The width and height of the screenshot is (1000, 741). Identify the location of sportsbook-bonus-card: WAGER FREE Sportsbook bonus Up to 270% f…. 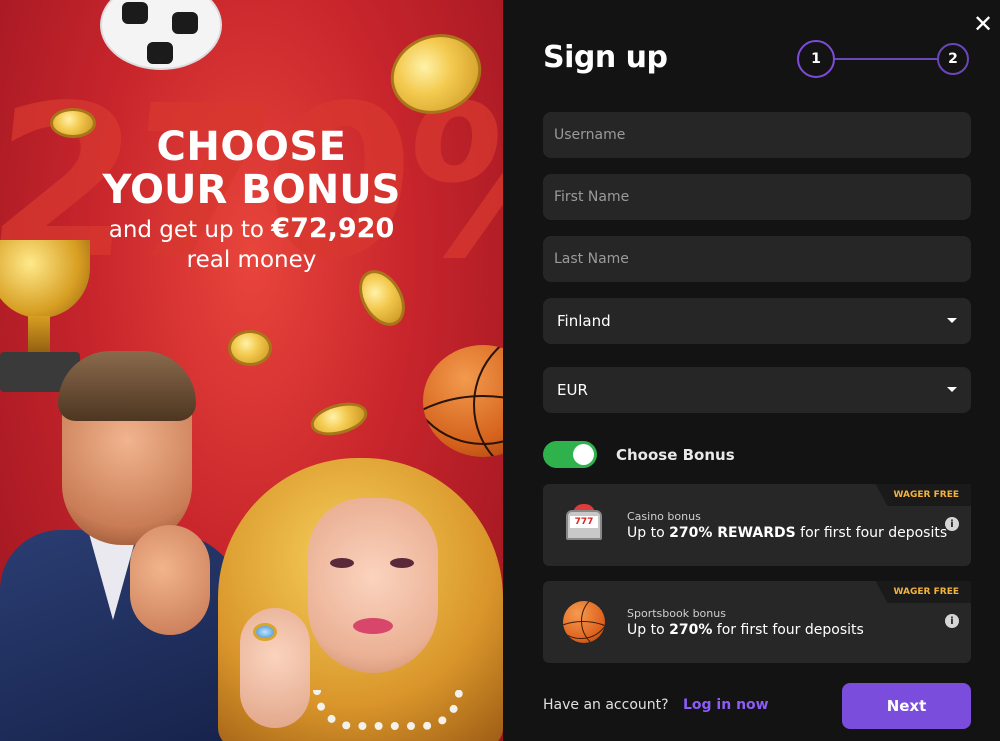
(757, 622).